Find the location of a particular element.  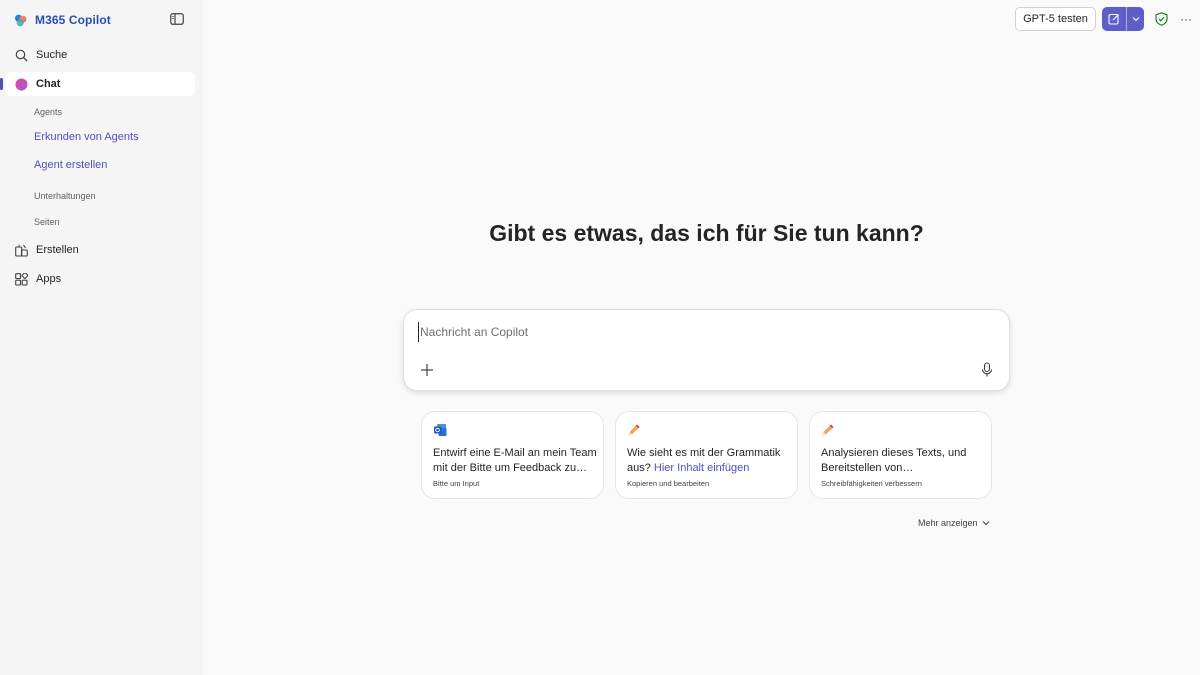

sidebar-item-apps: Apps is located at coordinates (100, 279).